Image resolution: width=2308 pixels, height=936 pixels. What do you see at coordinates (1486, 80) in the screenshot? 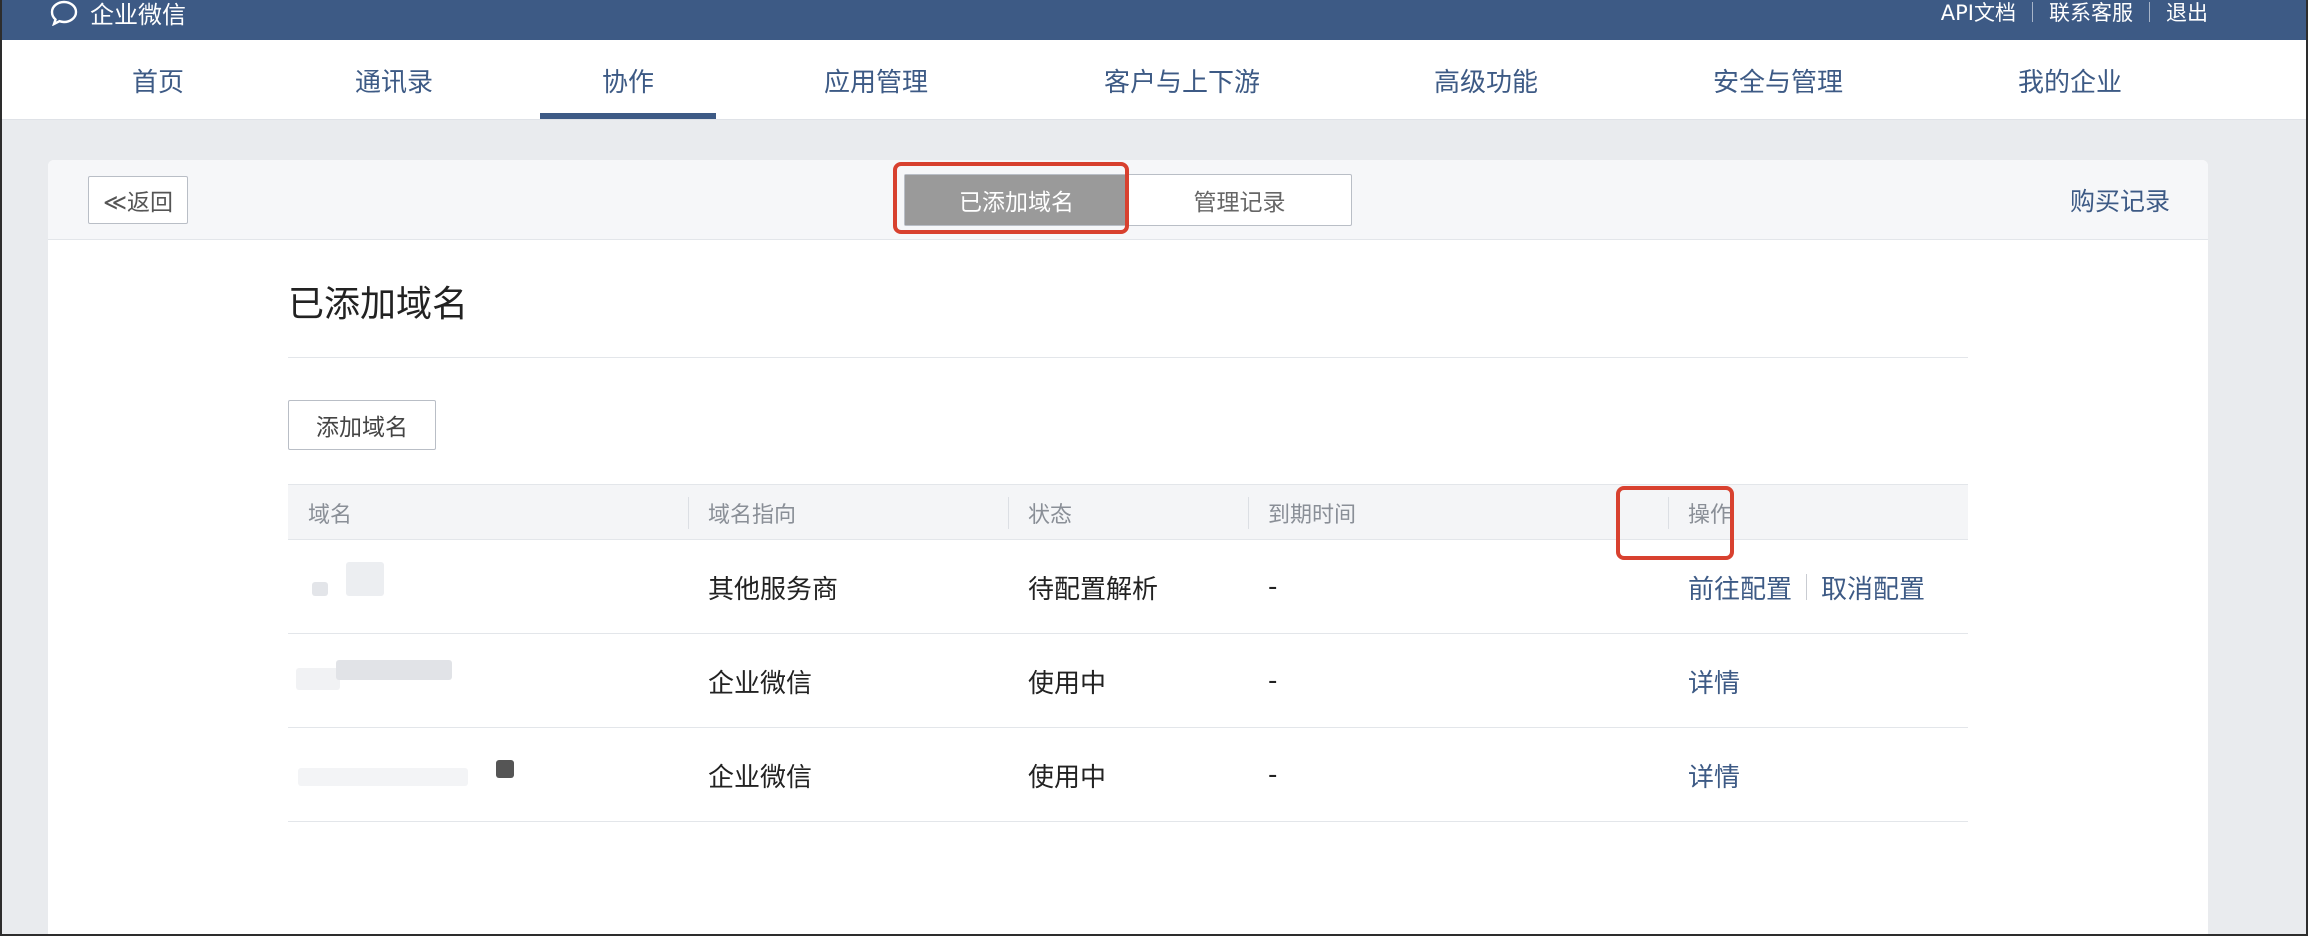
I see `nav-advanced: 高级功能` at bounding box center [1486, 80].